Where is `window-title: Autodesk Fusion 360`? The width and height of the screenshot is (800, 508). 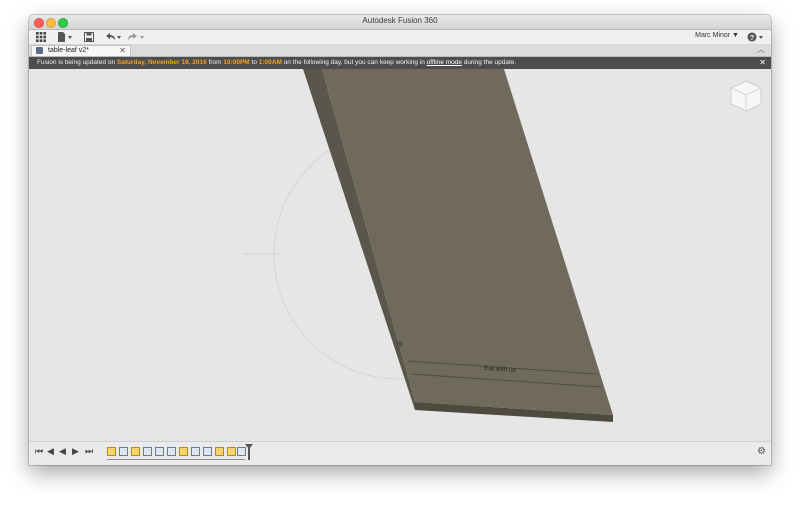 window-title: Autodesk Fusion 360 is located at coordinates (400, 20).